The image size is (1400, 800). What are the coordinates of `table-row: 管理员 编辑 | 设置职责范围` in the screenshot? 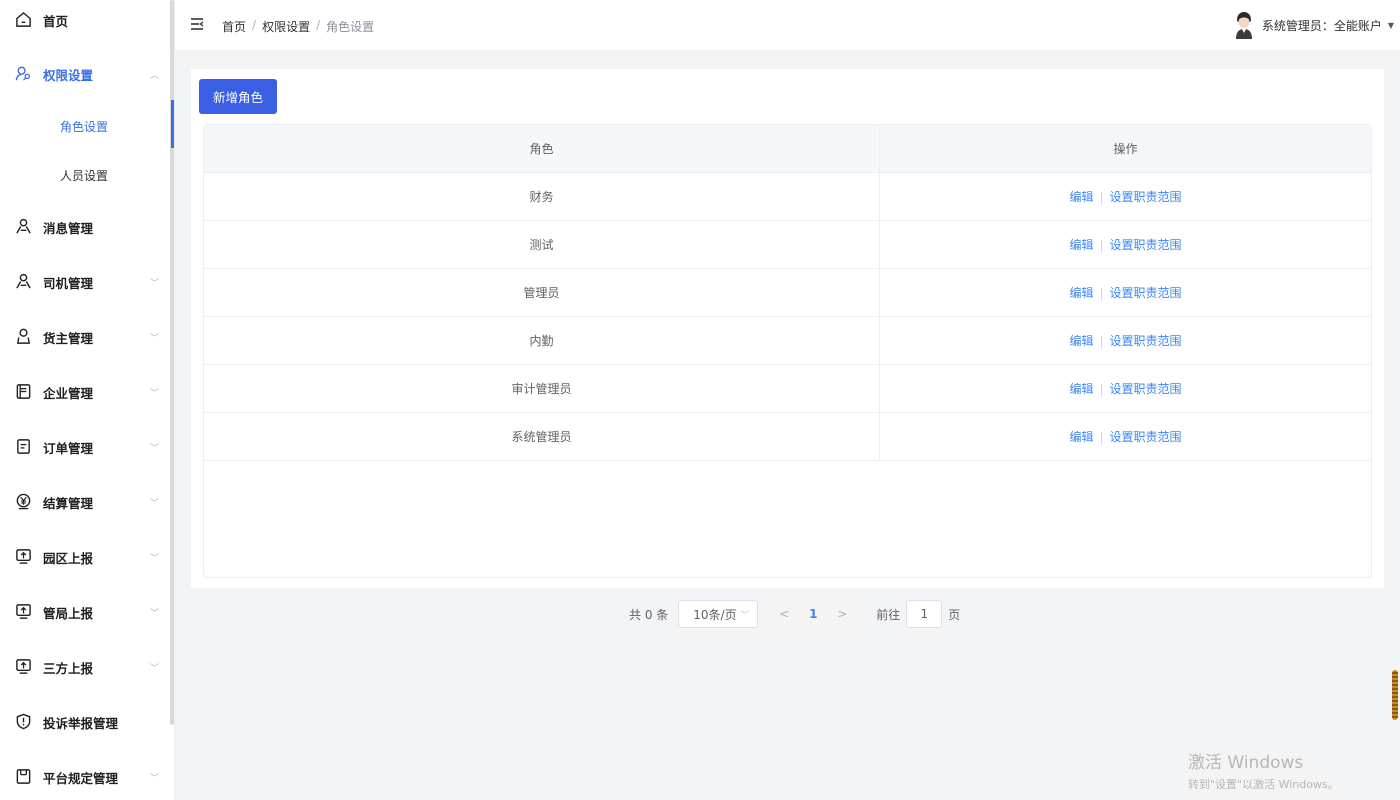 It's located at (787, 293).